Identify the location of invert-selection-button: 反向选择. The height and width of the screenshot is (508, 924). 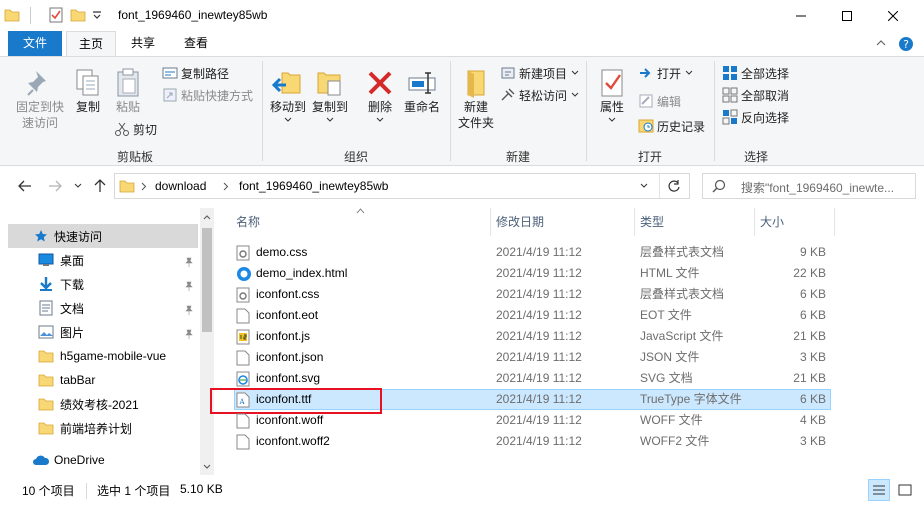
(755, 117).